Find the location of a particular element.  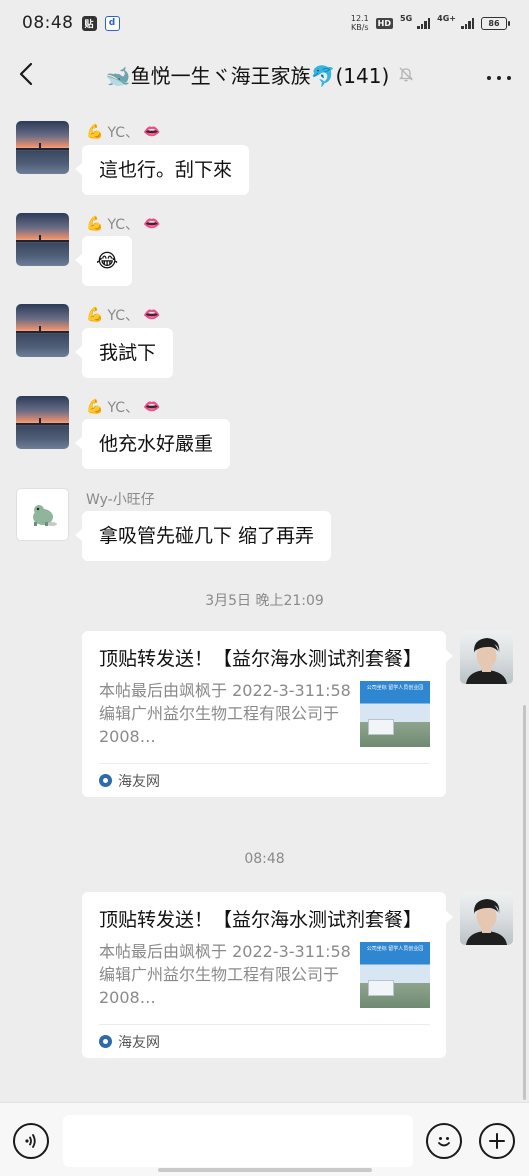

network-gen-label: 4G+ is located at coordinates (446, 18).